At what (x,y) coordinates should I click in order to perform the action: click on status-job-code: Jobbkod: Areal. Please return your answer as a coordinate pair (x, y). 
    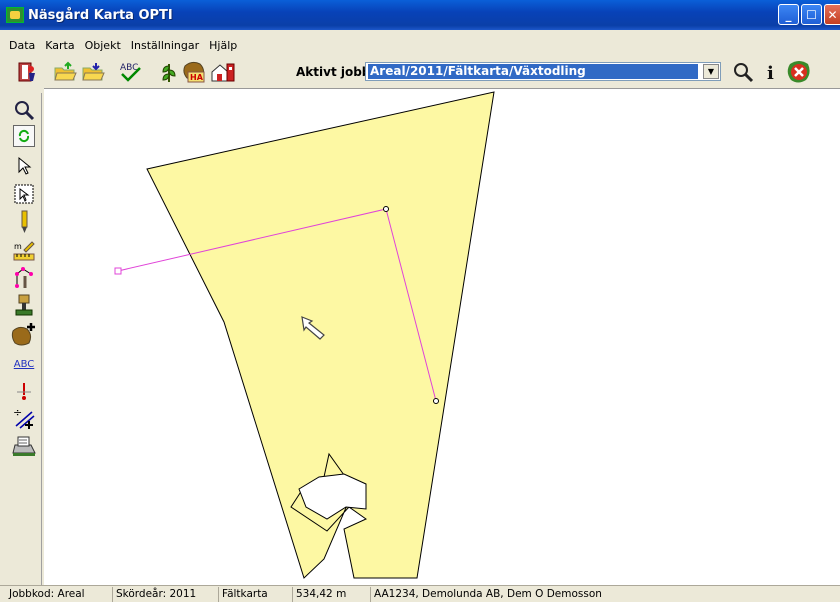
    Looking at the image, I should click on (47, 594).